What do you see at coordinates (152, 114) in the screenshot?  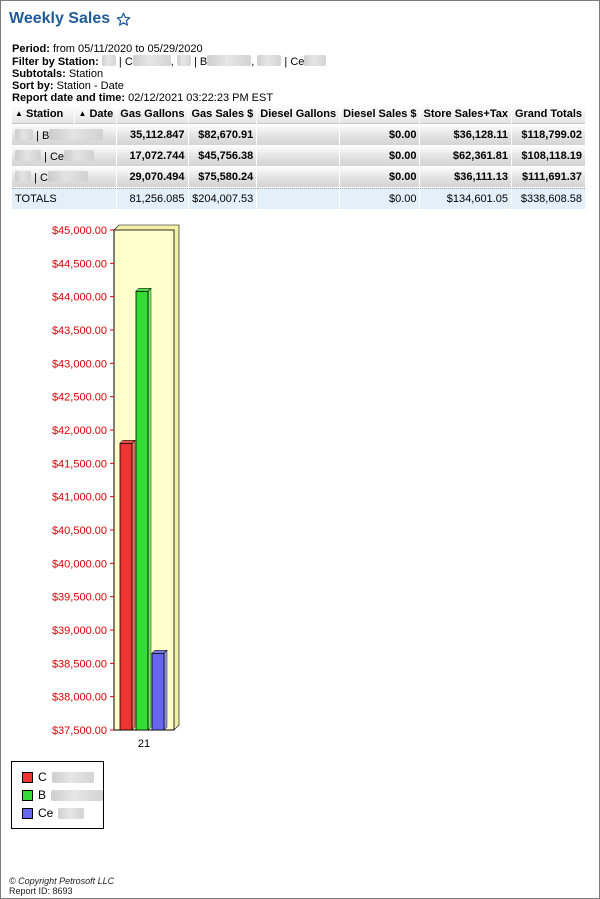 I see `column-header-gas-gallons: Gas Gallons` at bounding box center [152, 114].